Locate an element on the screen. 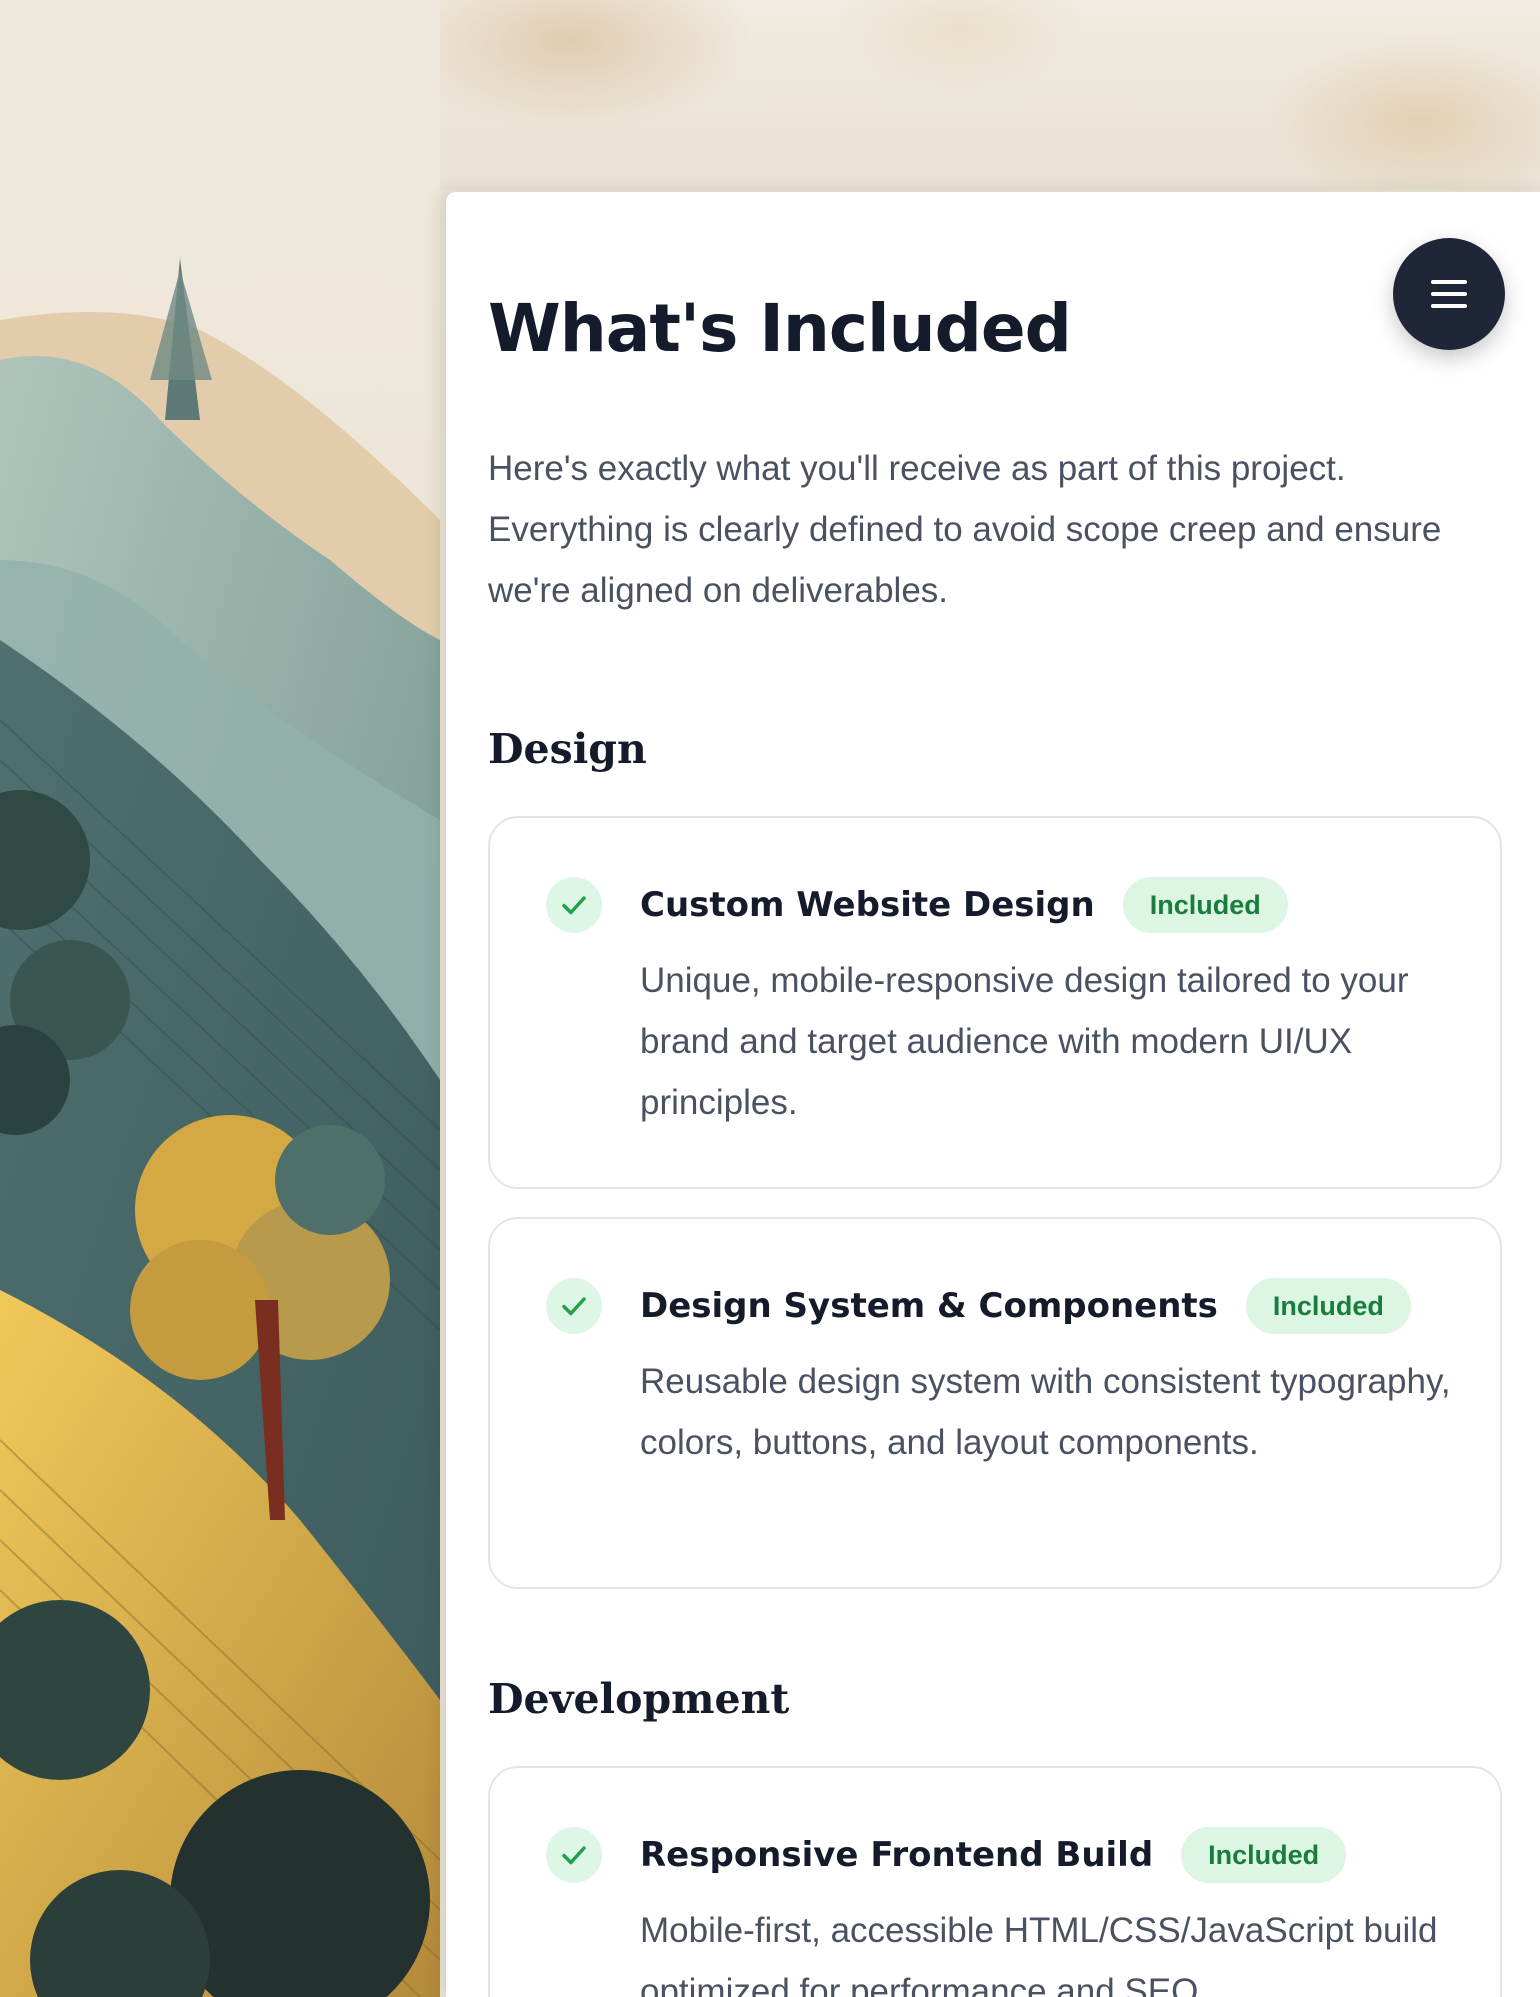 The image size is (1540, 1997). menu-button is located at coordinates (1449, 294).